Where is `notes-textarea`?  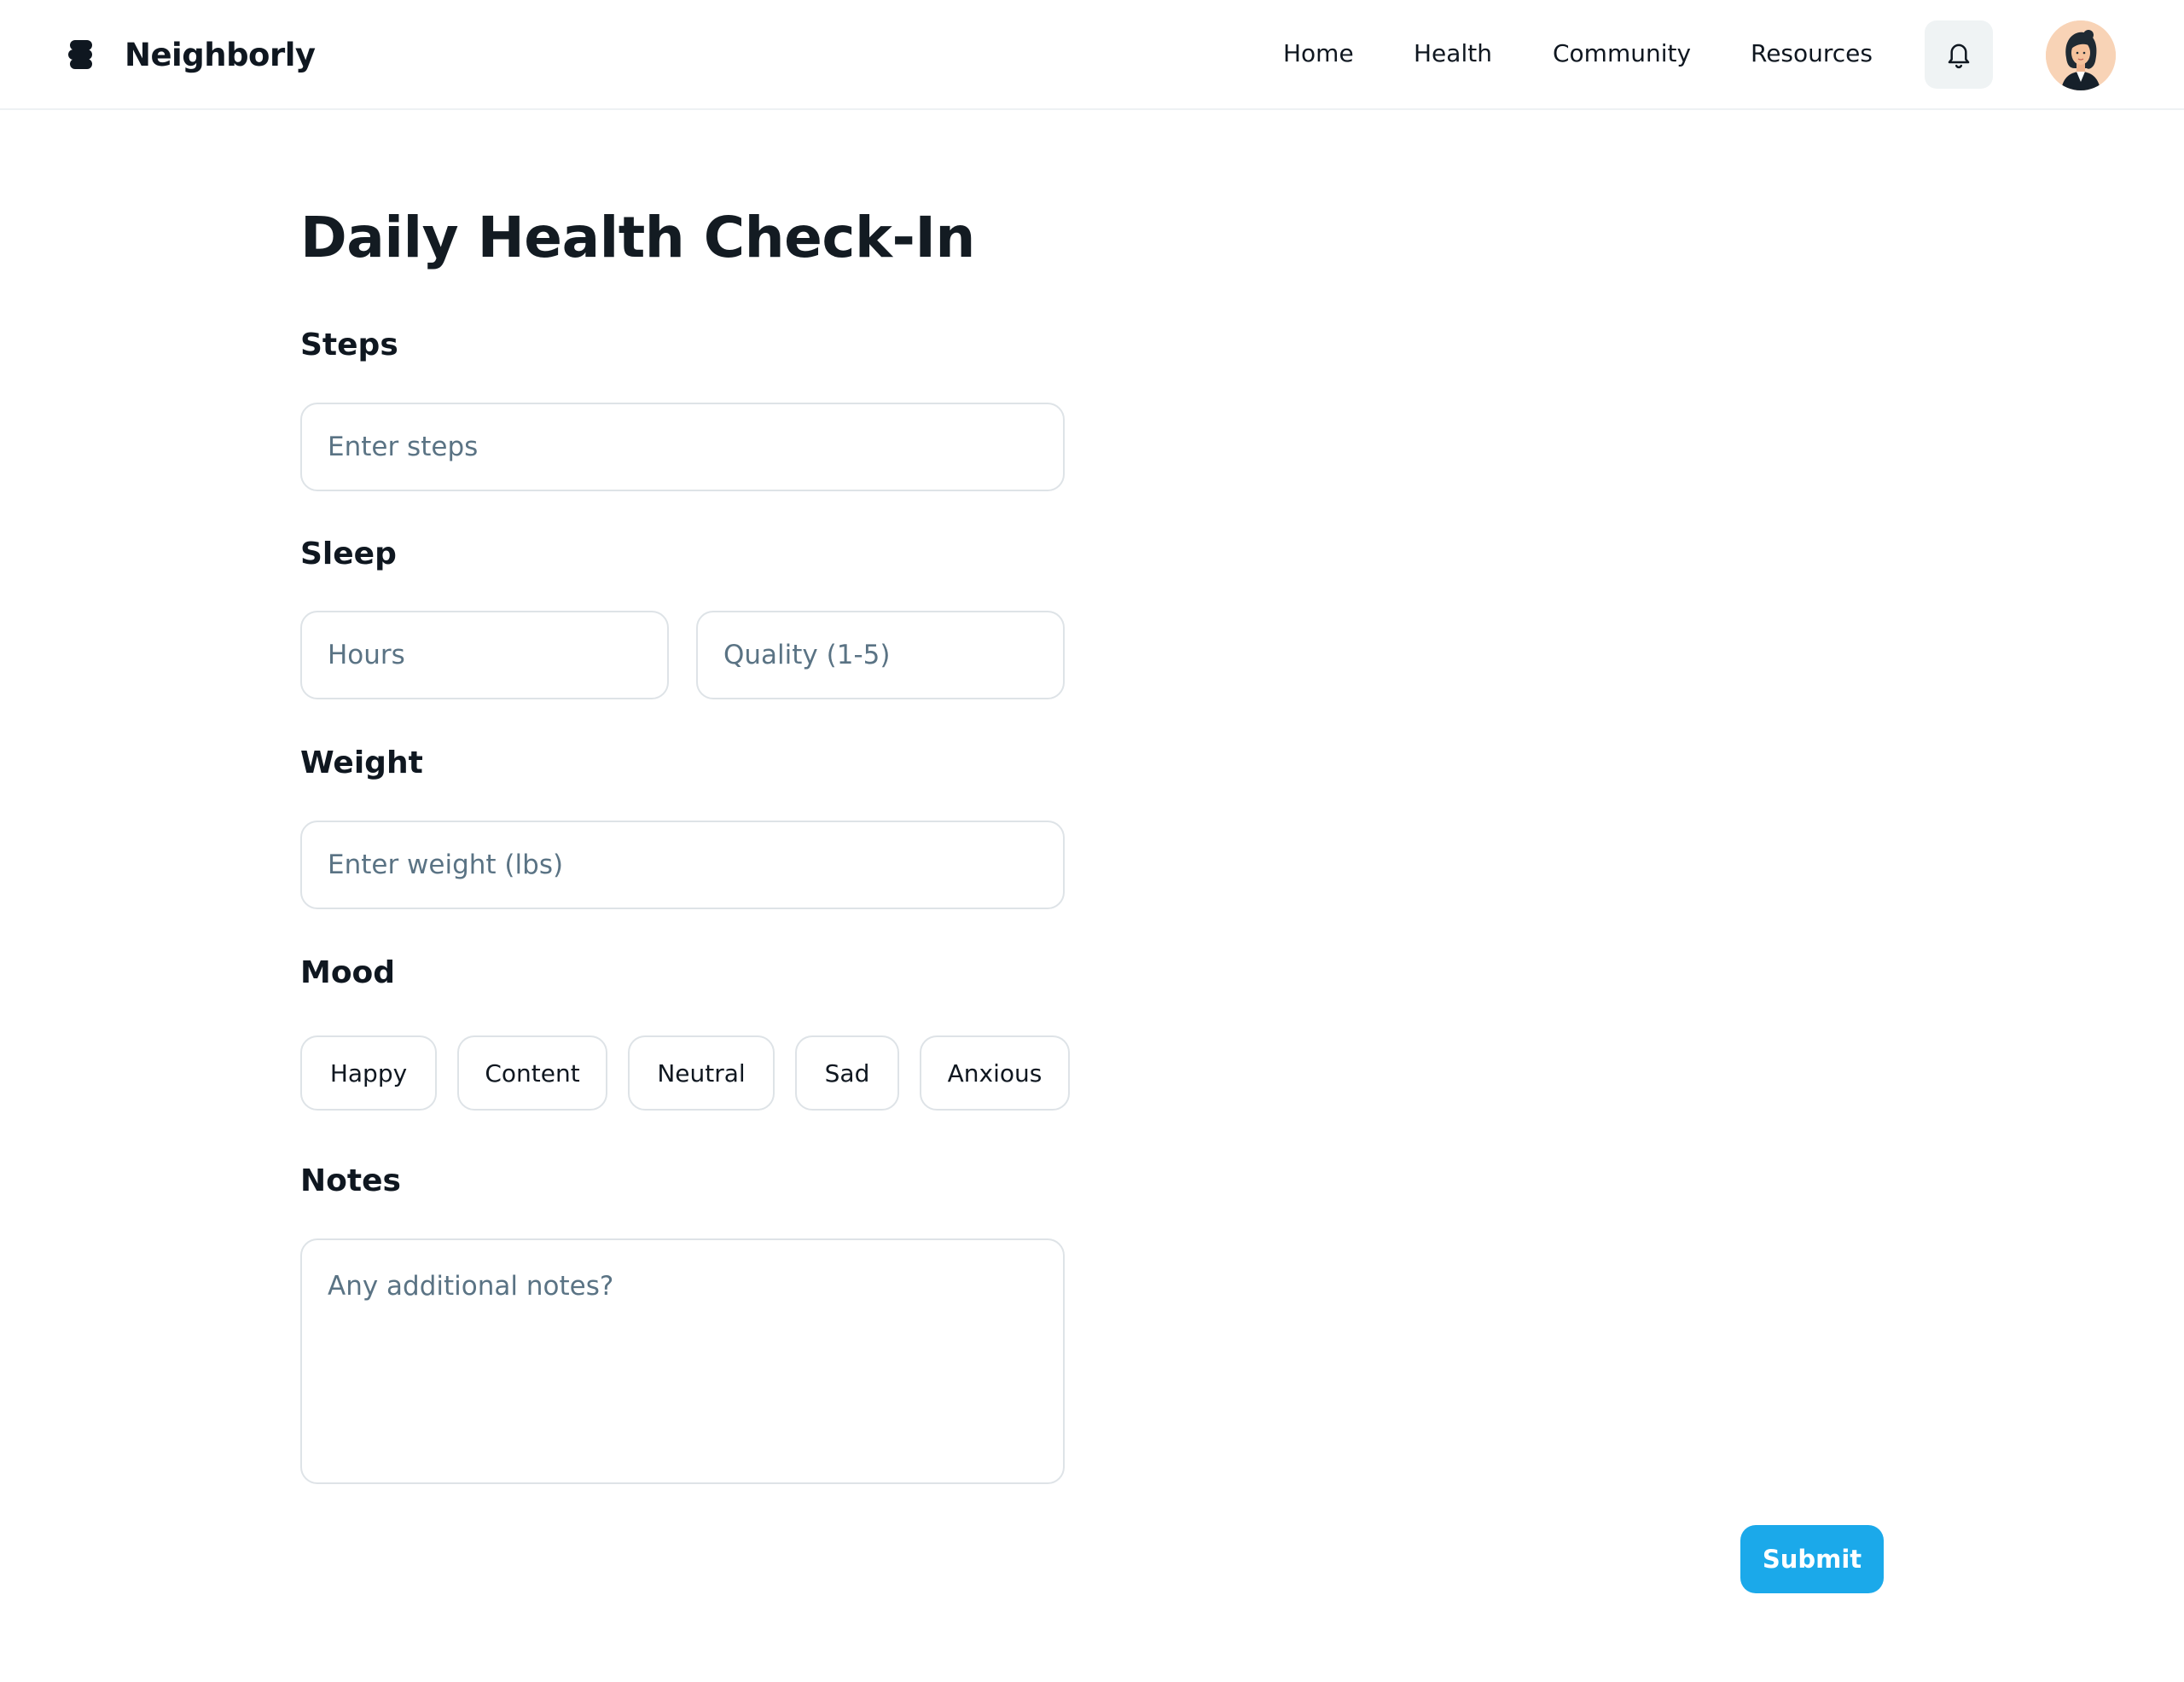
notes-textarea is located at coordinates (682, 1361).